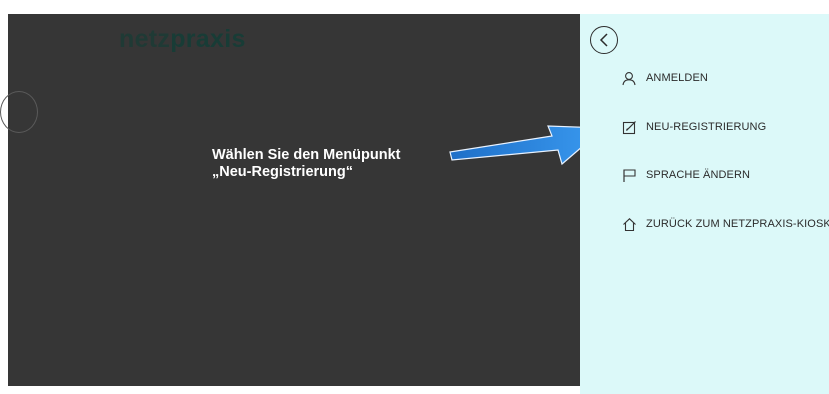 This screenshot has height=394, width=829. What do you see at coordinates (629, 78) in the screenshot?
I see `user-icon` at bounding box center [629, 78].